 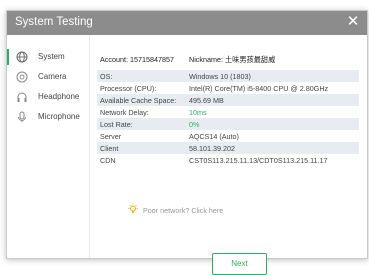 I want to click on sidebar-item-system: System, so click(x=48, y=57).